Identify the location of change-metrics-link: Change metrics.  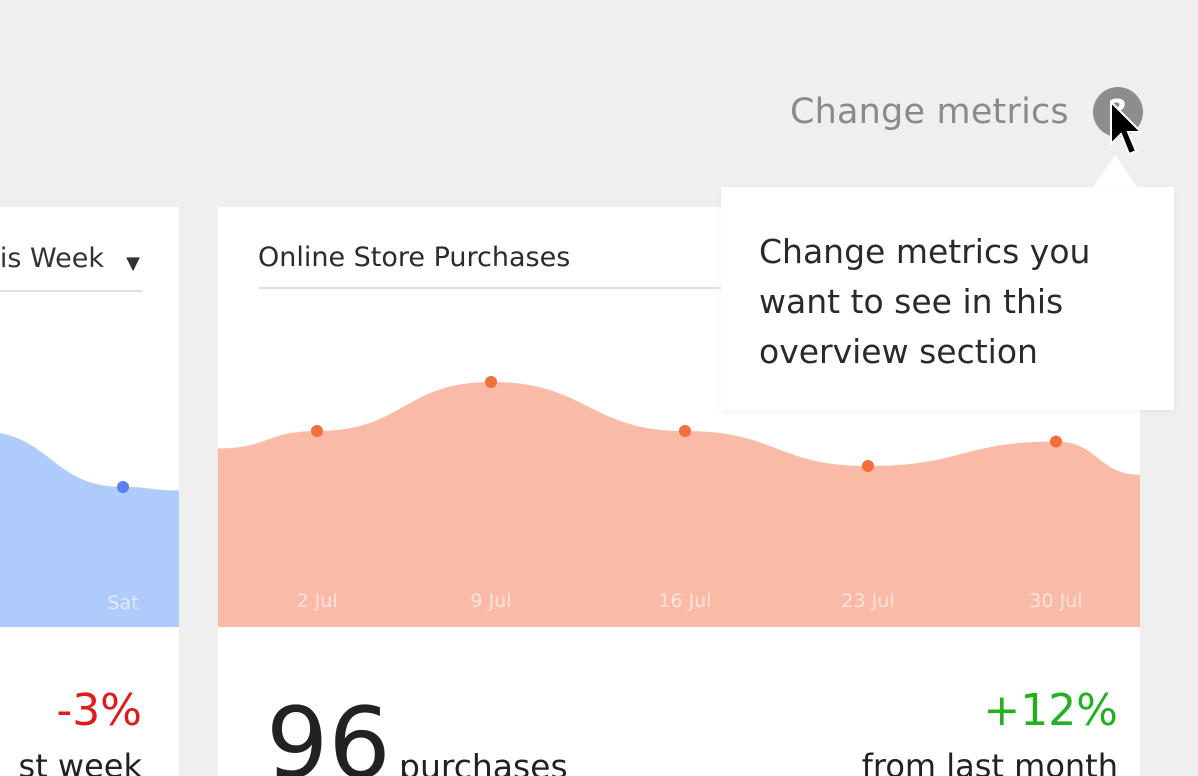
(929, 112).